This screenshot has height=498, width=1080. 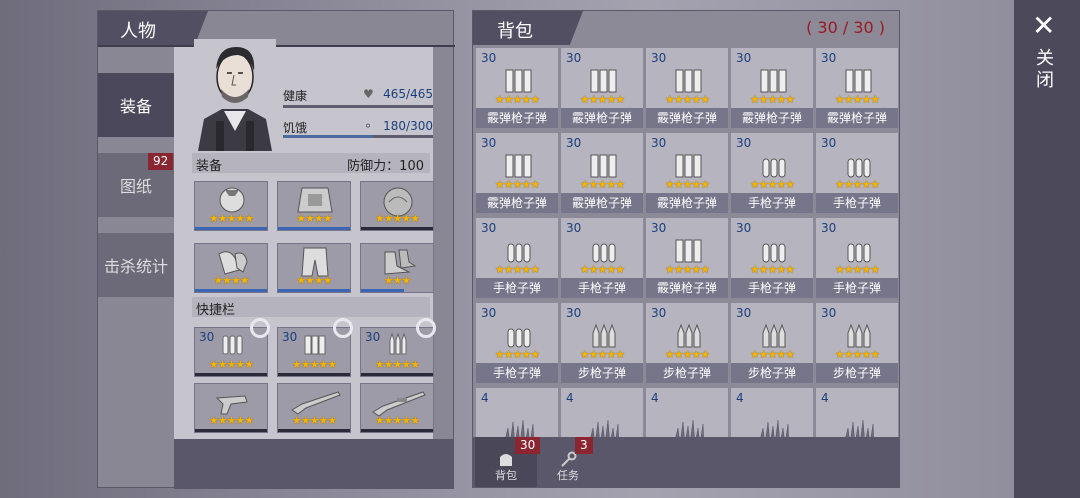 I want to click on equip-slot-head: ★★★★★, so click(x=231, y=206).